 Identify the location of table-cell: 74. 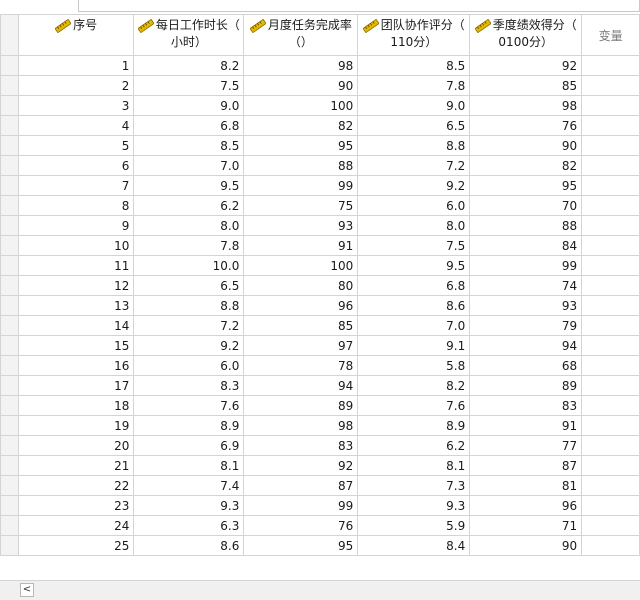
(526, 285).